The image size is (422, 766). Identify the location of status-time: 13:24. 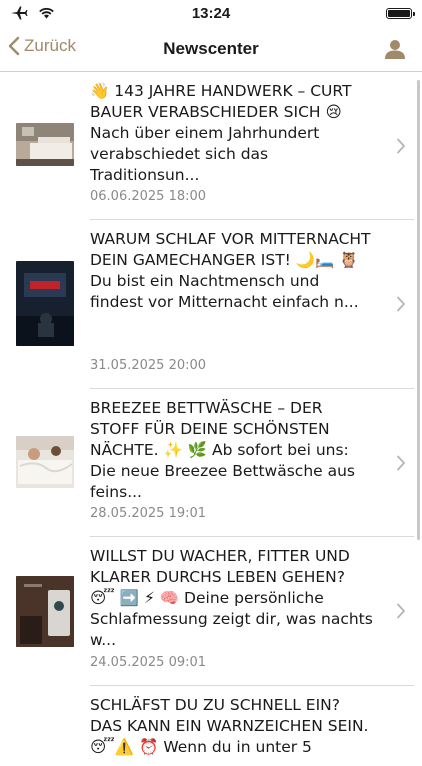
(211, 13).